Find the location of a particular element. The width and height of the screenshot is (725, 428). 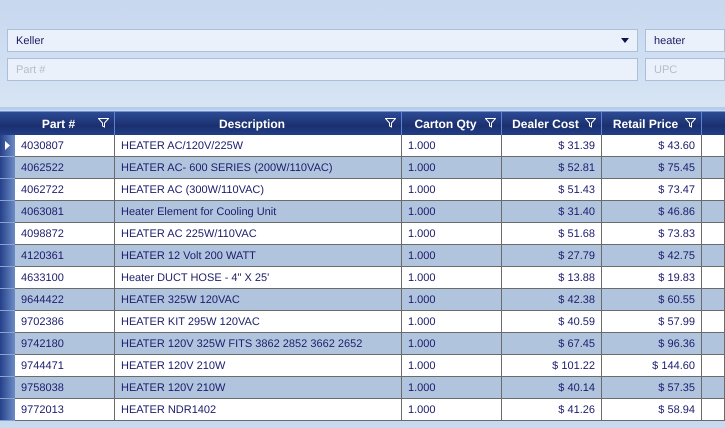

search-field: heater is located at coordinates (685, 40).